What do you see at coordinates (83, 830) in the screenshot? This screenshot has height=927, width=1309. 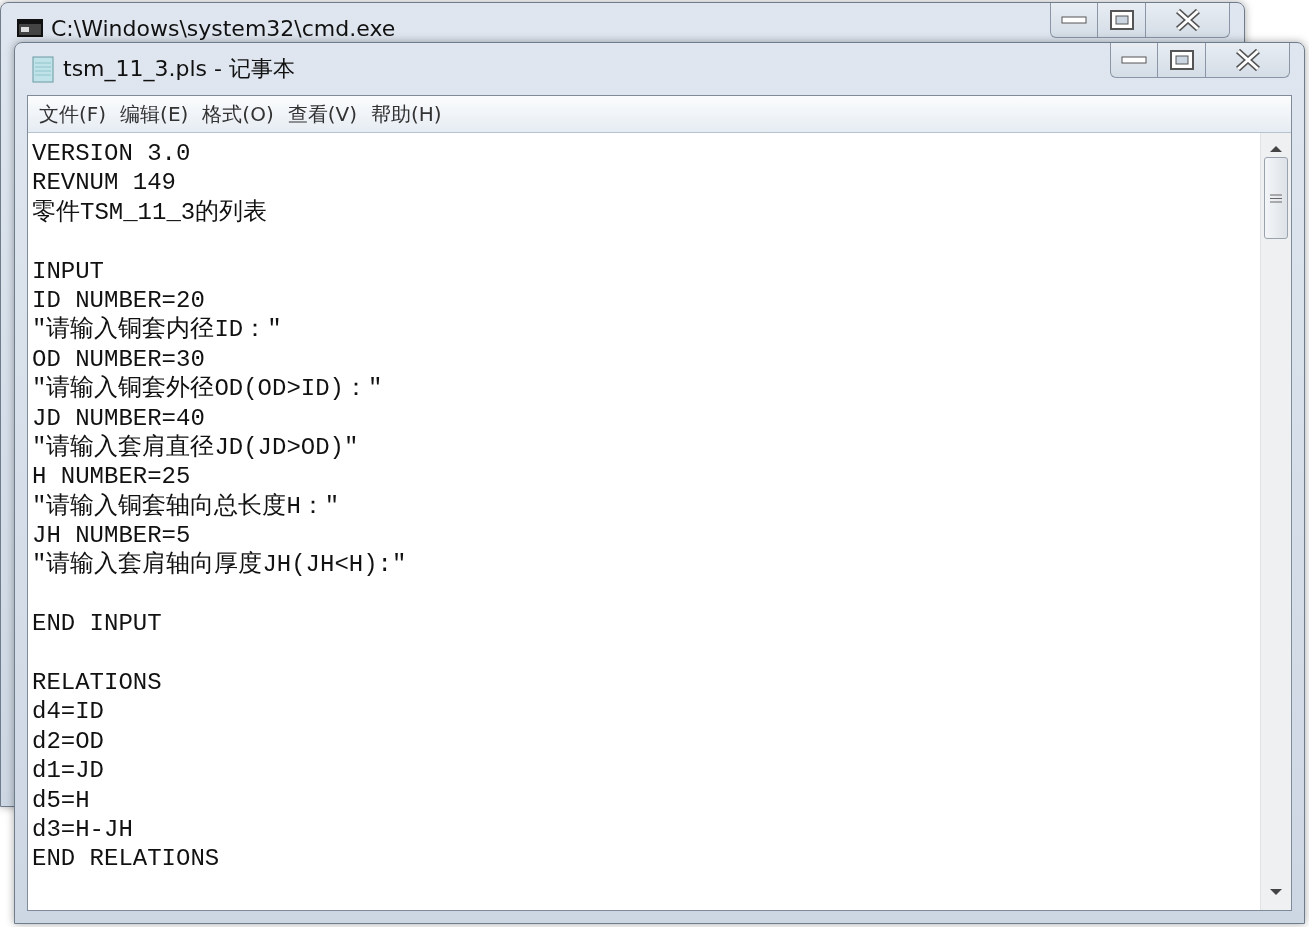 I see `text-line: d3=H-JH` at bounding box center [83, 830].